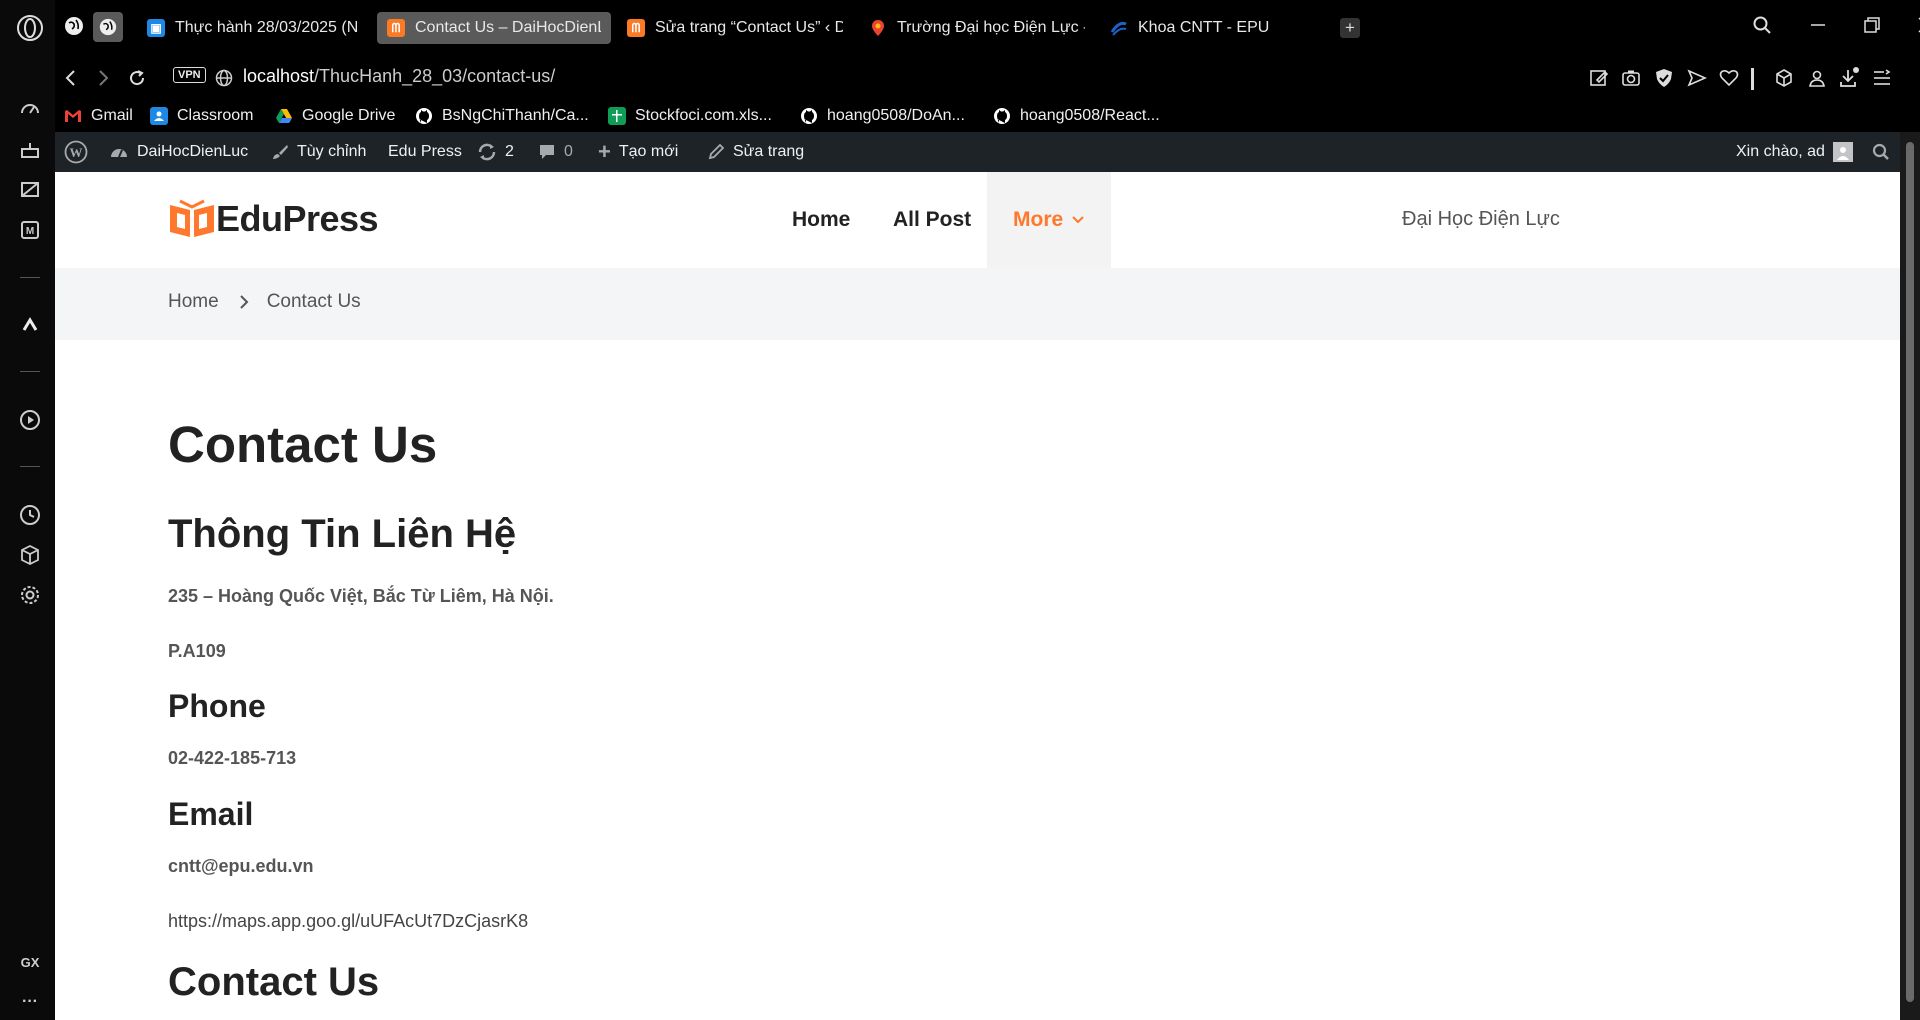 The width and height of the screenshot is (1920, 1020). Describe the element at coordinates (30, 325) in the screenshot. I see `aria-ai-icon` at that location.